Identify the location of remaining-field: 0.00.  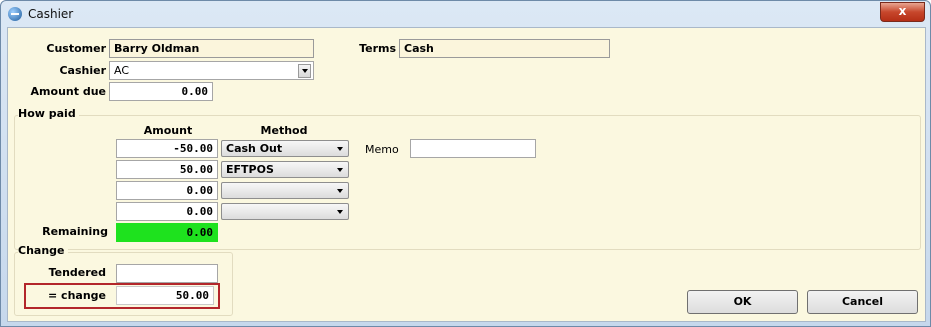
(167, 232).